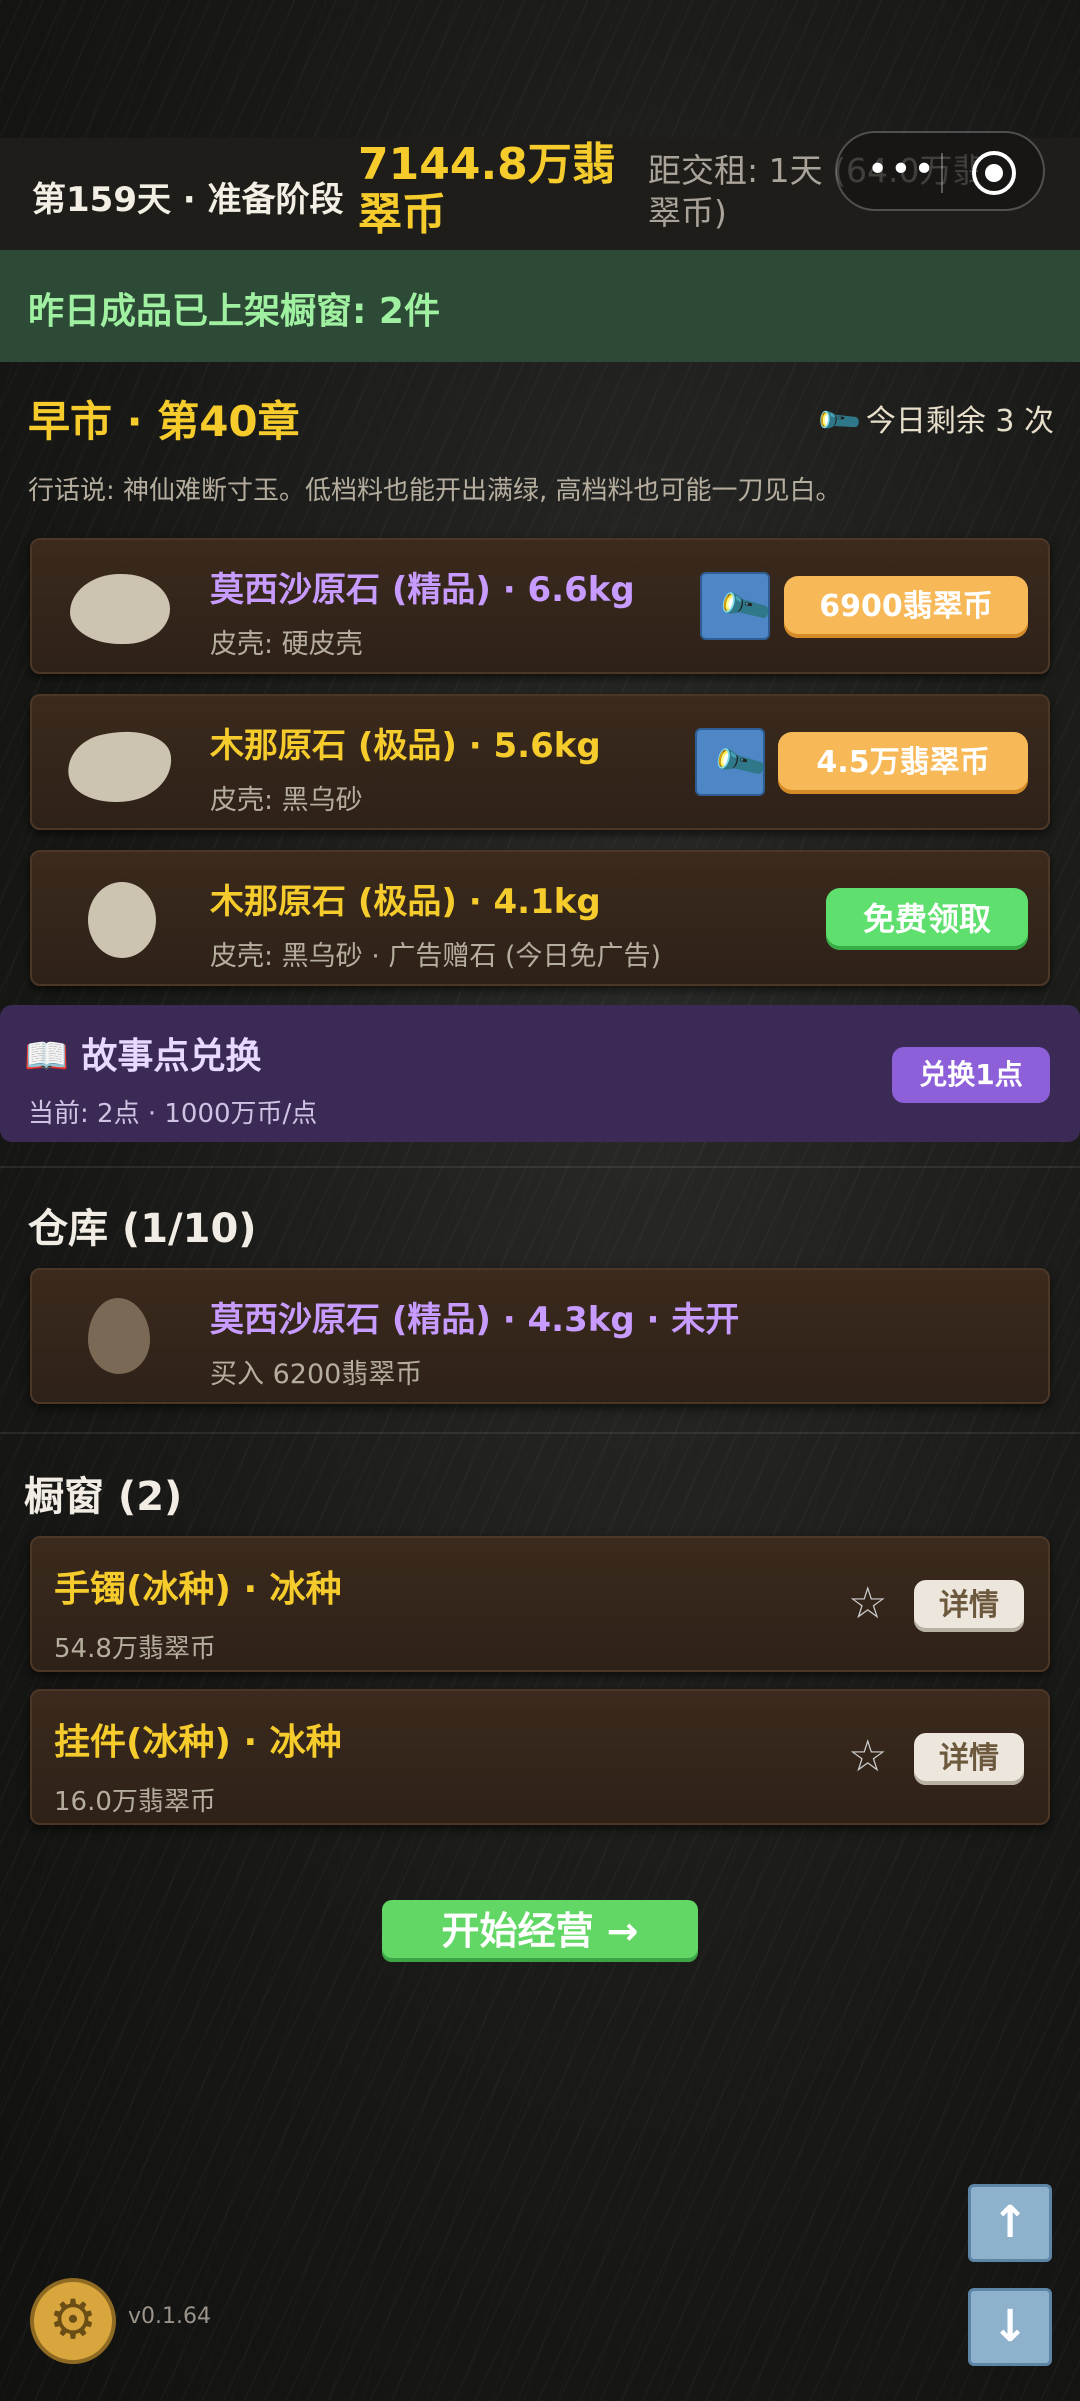 The width and height of the screenshot is (1080, 2401). I want to click on buy-button: 6900翡翠币, so click(906, 607).